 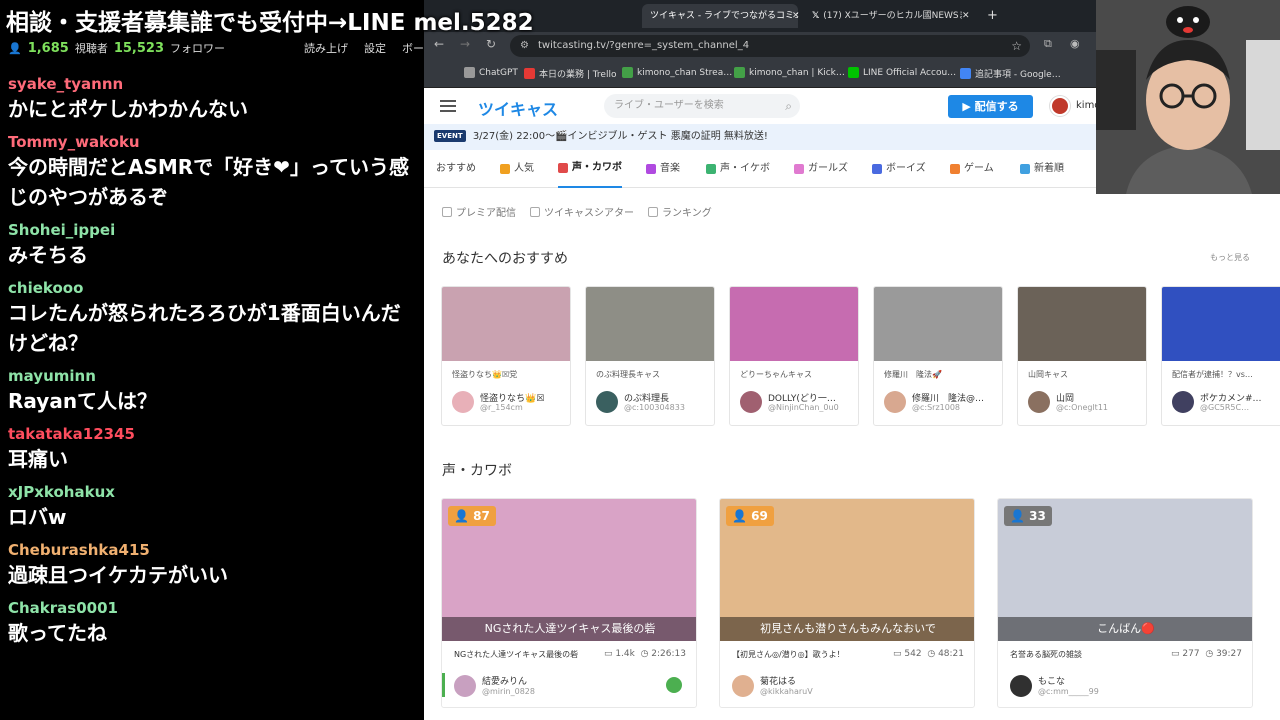 I want to click on stream-button: ▶ 配信する, so click(x=990, y=106).